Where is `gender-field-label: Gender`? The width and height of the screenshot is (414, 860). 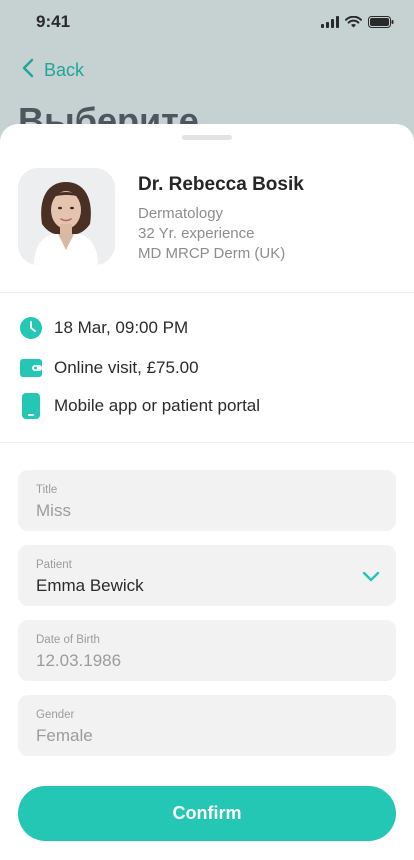 gender-field-label: Gender is located at coordinates (55, 715).